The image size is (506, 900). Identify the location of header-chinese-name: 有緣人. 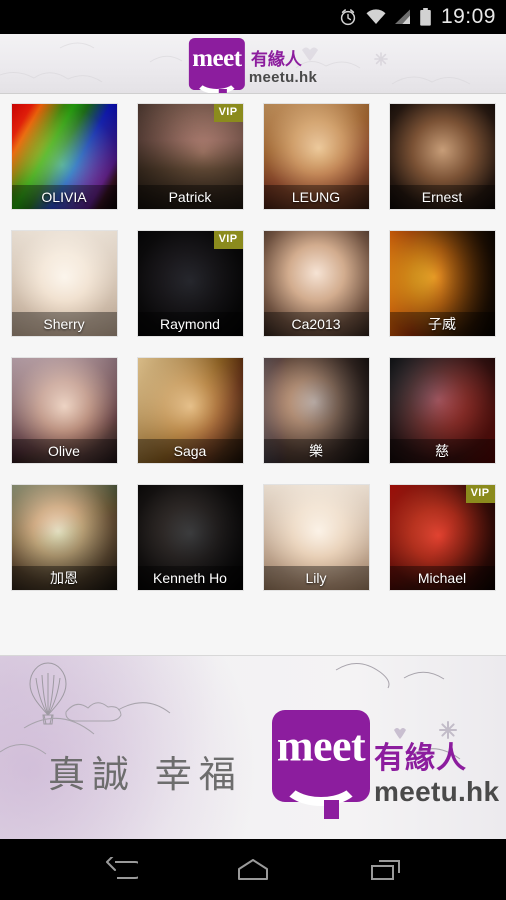
(276, 59).